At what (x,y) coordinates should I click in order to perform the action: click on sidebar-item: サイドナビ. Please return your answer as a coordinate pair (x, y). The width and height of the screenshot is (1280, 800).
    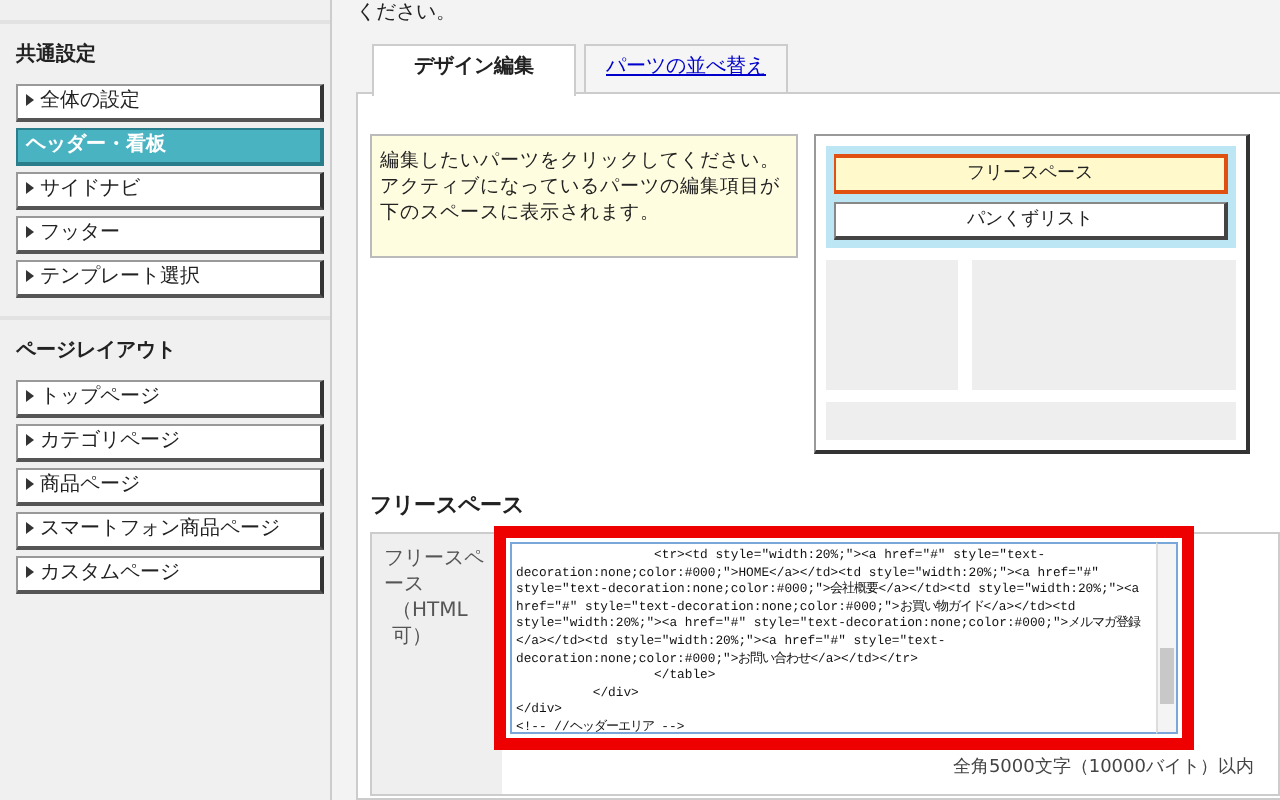
    Looking at the image, I should click on (170, 191).